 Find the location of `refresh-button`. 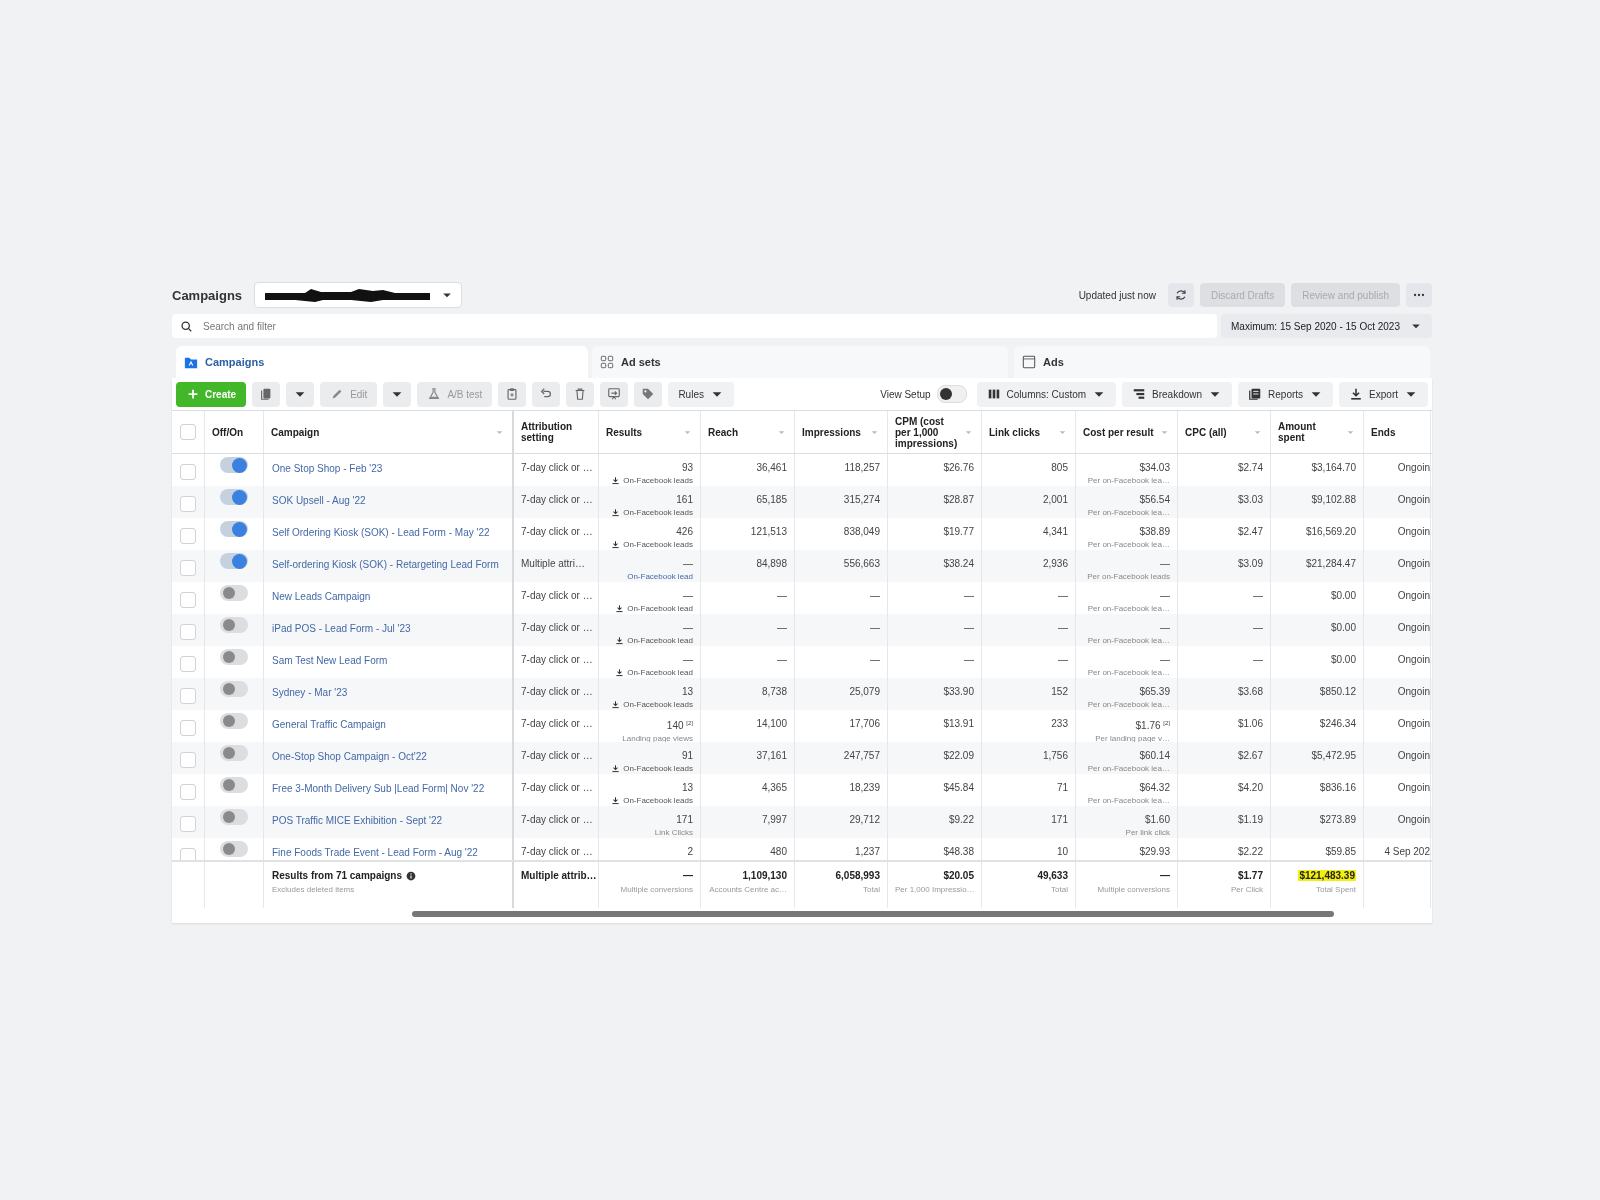

refresh-button is located at coordinates (1180, 295).